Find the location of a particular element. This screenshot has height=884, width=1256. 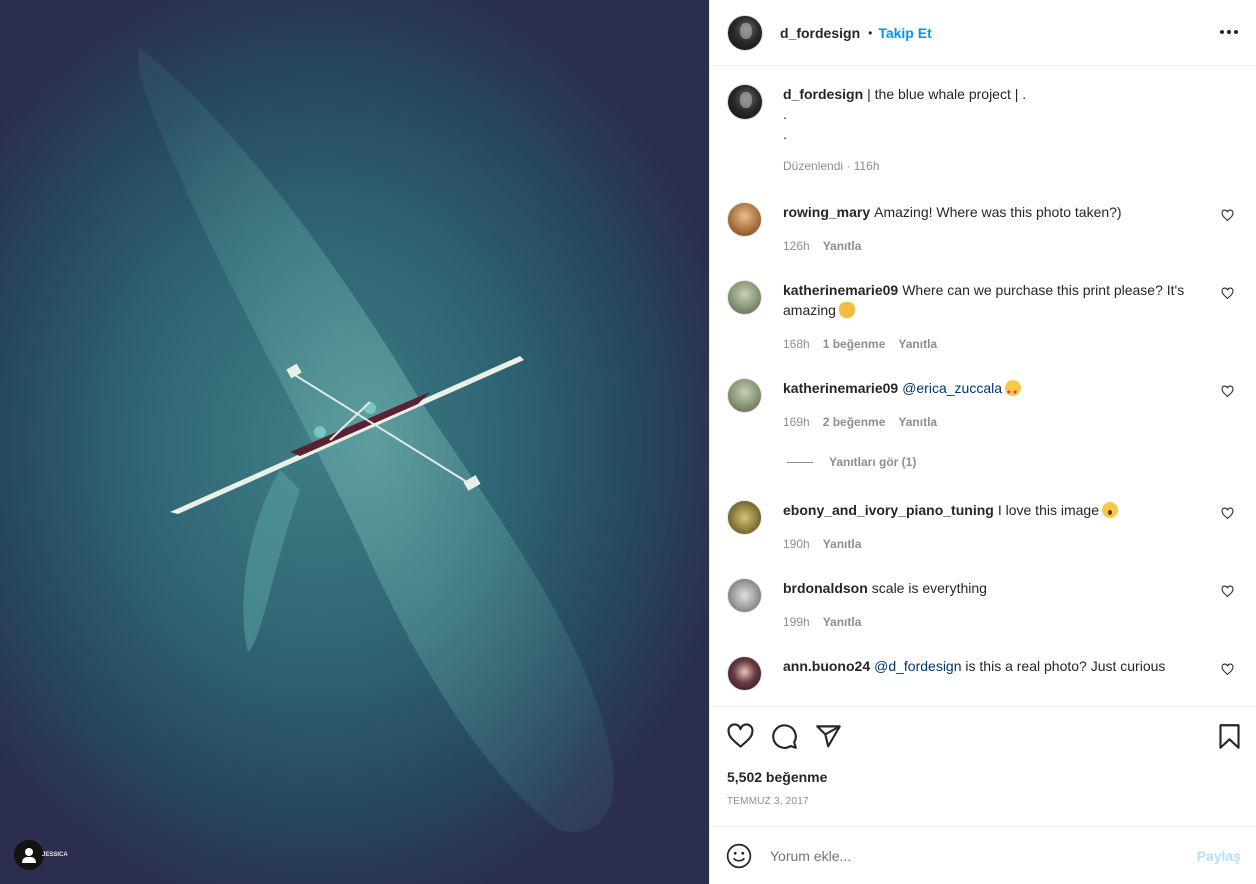

comment-time: 190h is located at coordinates (796, 544).